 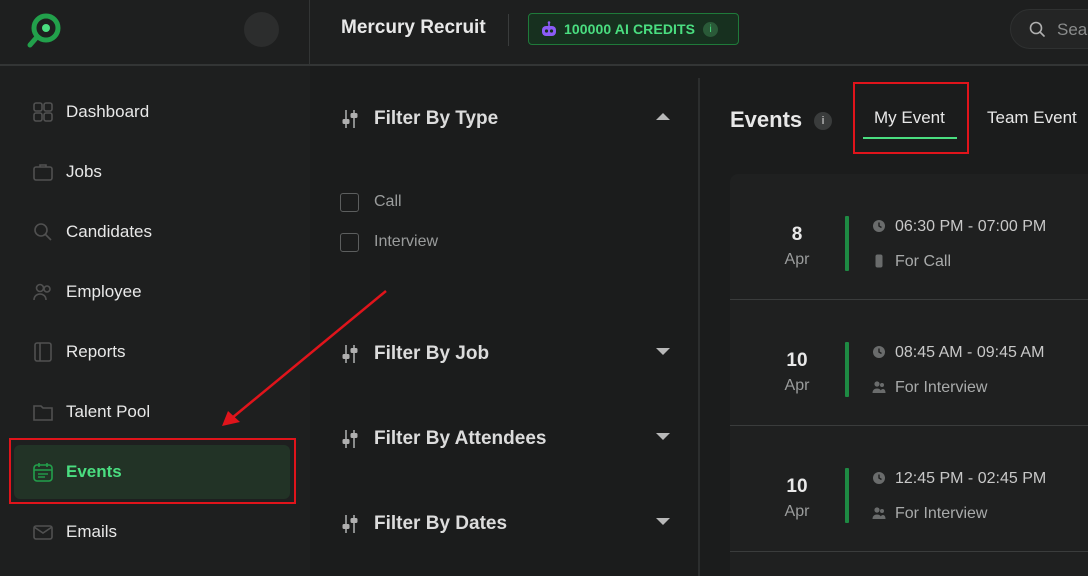 What do you see at coordinates (371, 202) in the screenshot?
I see `filter-option-call: Call` at bounding box center [371, 202].